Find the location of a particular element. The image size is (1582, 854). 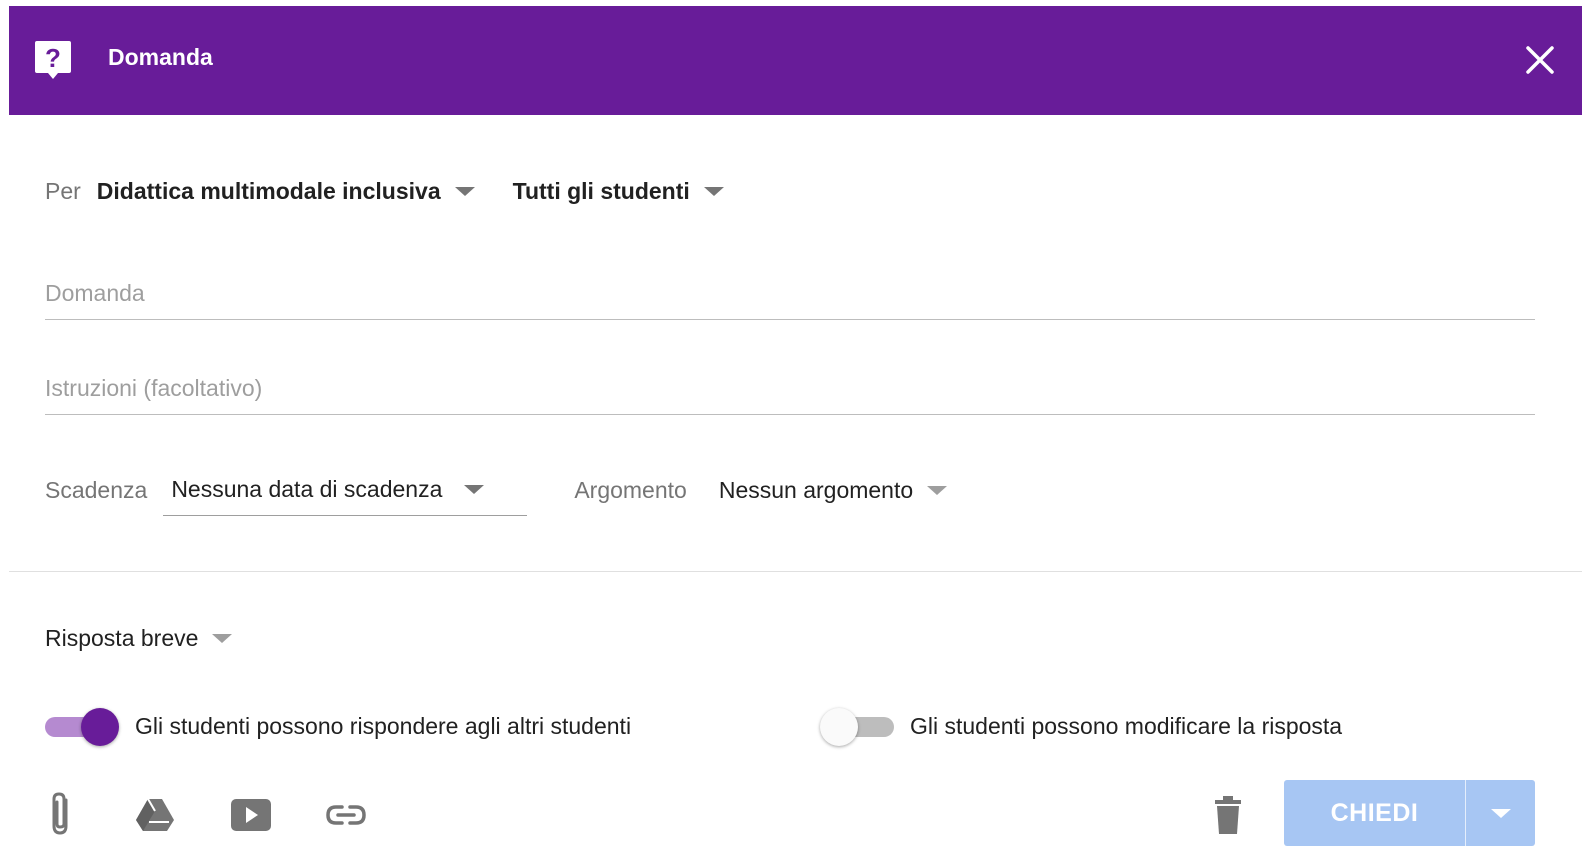

question-input is located at coordinates (790, 293).